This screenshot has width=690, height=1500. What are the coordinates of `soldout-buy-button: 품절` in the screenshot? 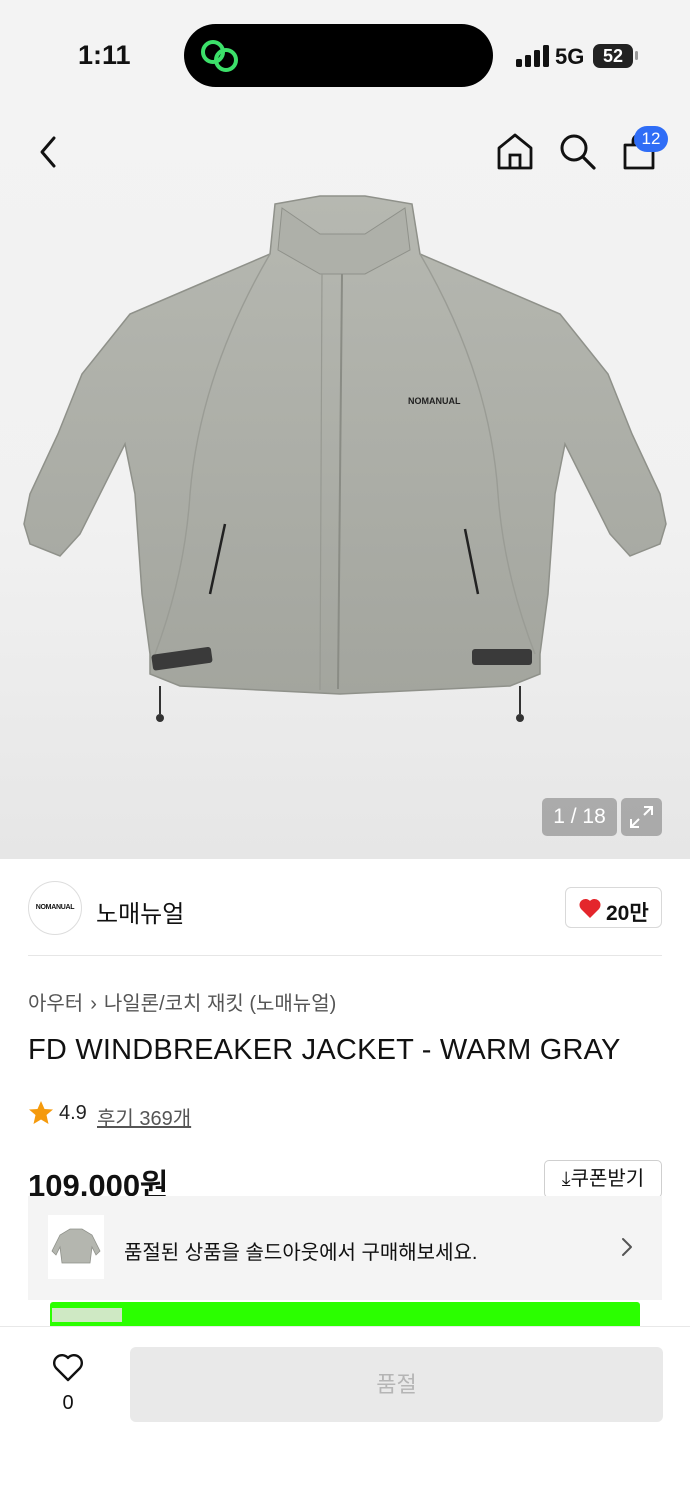 It's located at (396, 1384).